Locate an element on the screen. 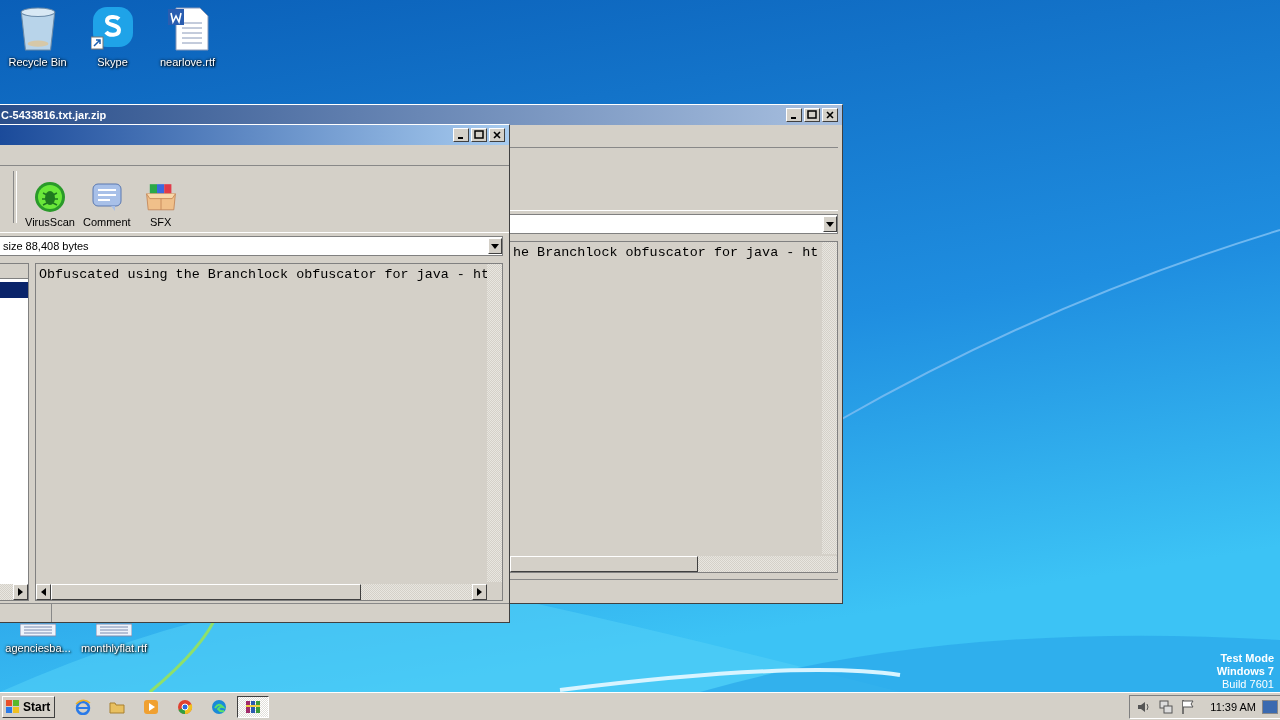 This screenshot has width=1280, height=720. browser-icon is located at coordinates (83, 706).